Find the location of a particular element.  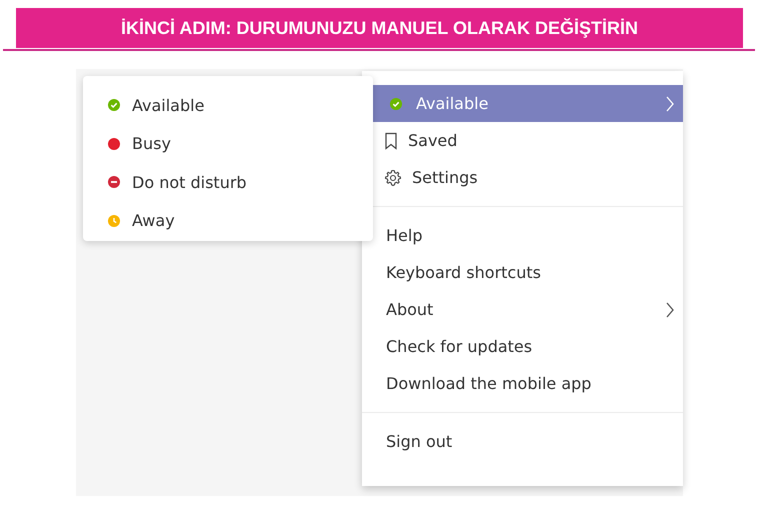

menu-item: Sign out is located at coordinates (522, 441).